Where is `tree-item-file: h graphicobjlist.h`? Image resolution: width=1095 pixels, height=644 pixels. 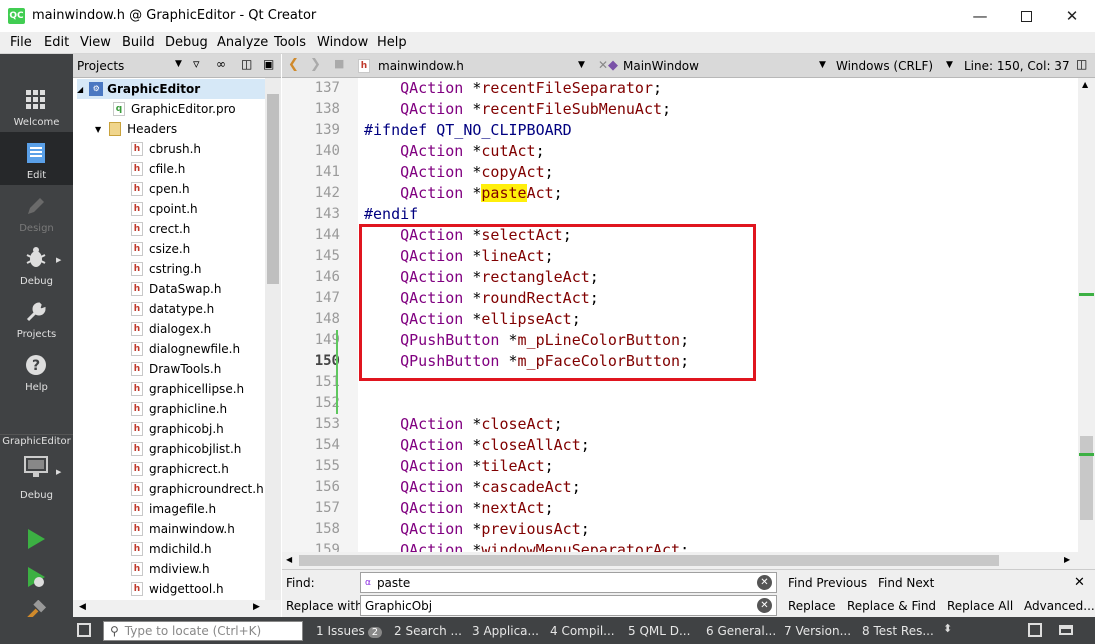
tree-item-file: h graphicobjlist.h is located at coordinates (186, 449).